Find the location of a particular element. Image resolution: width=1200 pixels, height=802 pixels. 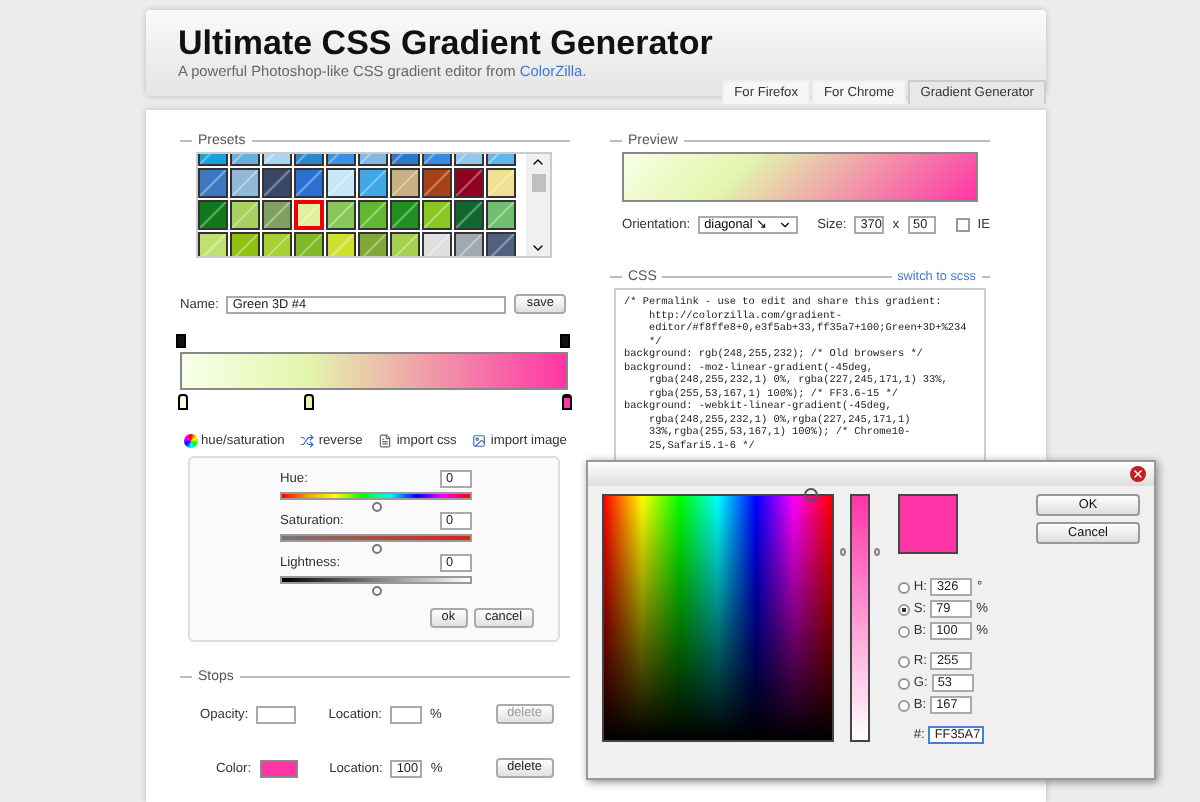

shuffle-icon is located at coordinates (307, 441).